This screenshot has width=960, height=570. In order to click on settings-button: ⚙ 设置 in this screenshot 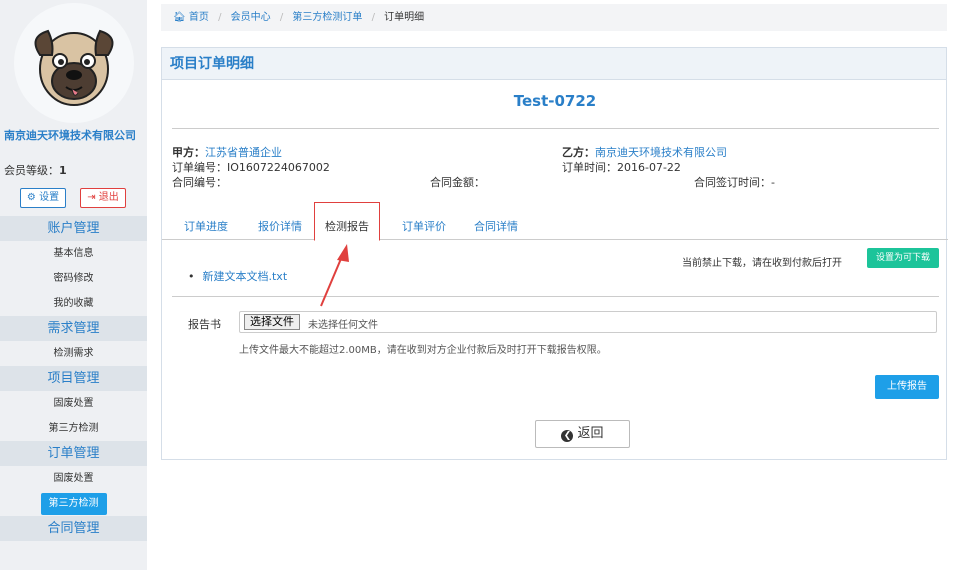, I will do `click(43, 198)`.